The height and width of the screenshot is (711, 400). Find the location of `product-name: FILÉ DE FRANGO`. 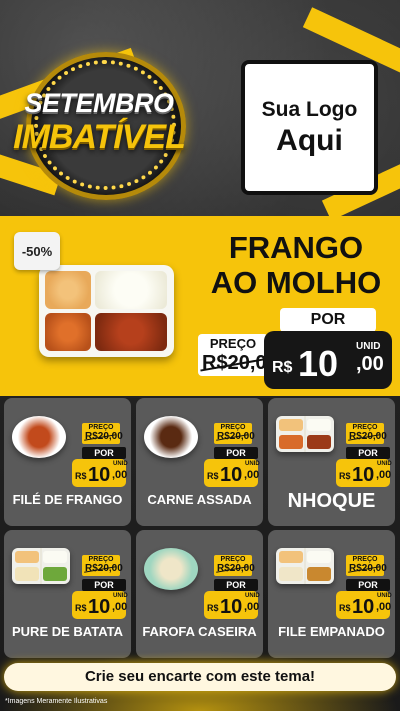

product-name: FILÉ DE FRANGO is located at coordinates (67, 499).